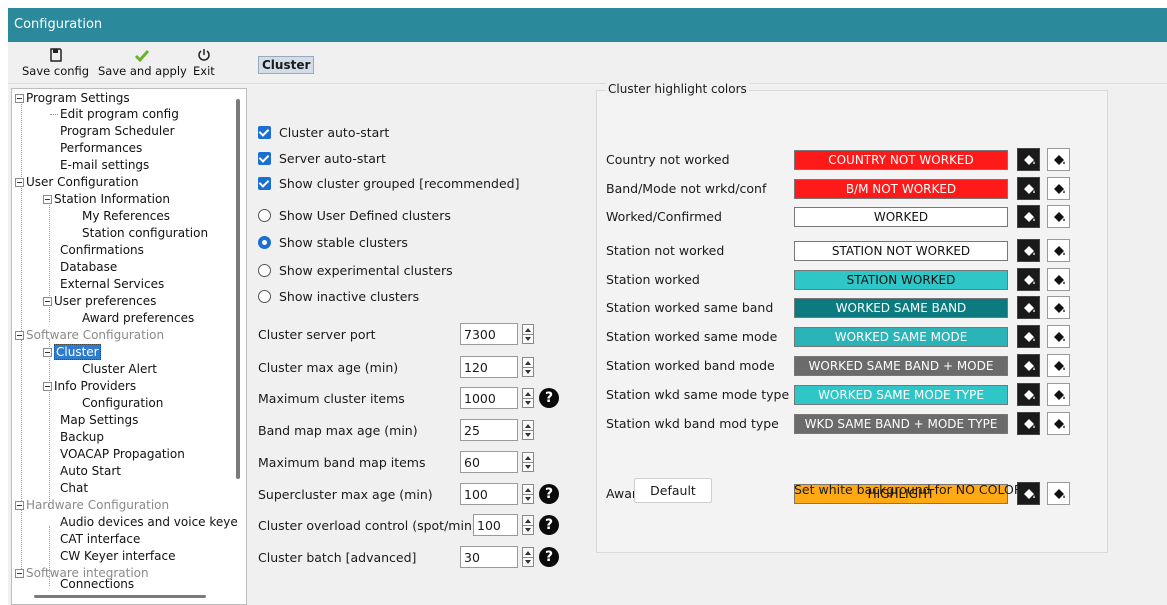 The height and width of the screenshot is (605, 1167). What do you see at coordinates (333, 243) in the screenshot?
I see `stable-clusters-radio: Show stable clusters` at bounding box center [333, 243].